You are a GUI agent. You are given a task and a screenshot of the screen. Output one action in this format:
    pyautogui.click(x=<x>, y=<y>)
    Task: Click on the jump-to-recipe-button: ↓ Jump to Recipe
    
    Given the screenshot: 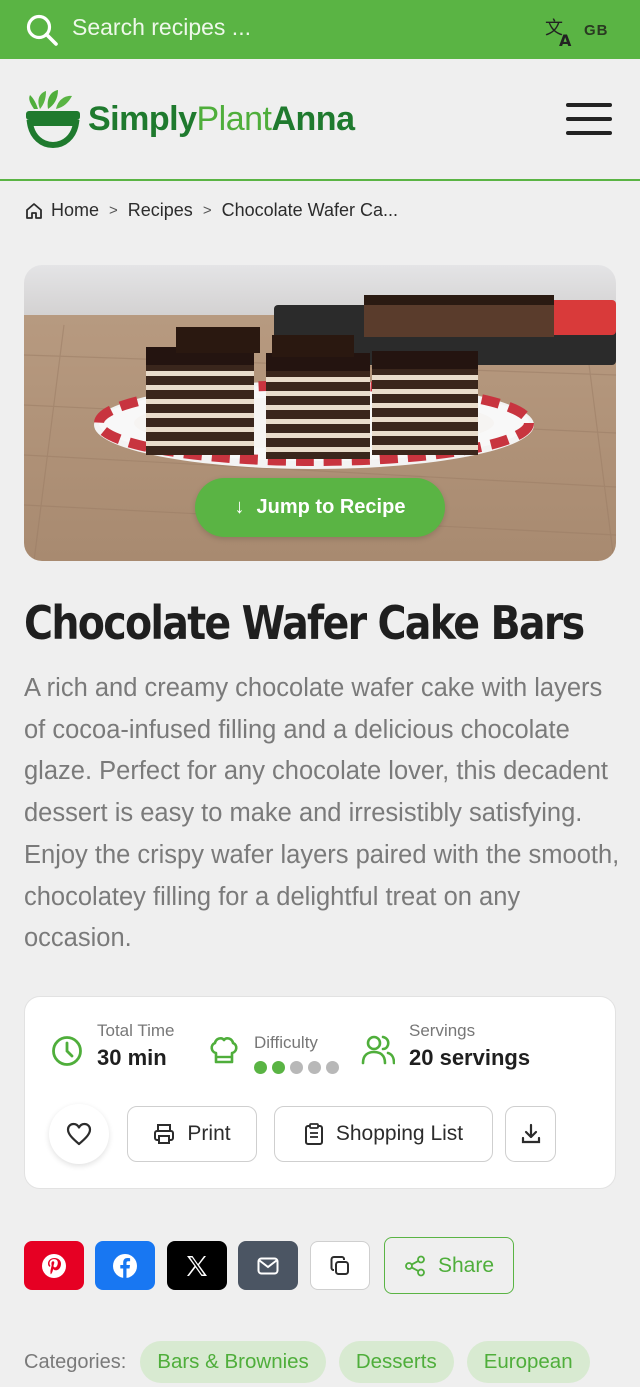 What is the action you would take?
    pyautogui.click(x=320, y=507)
    